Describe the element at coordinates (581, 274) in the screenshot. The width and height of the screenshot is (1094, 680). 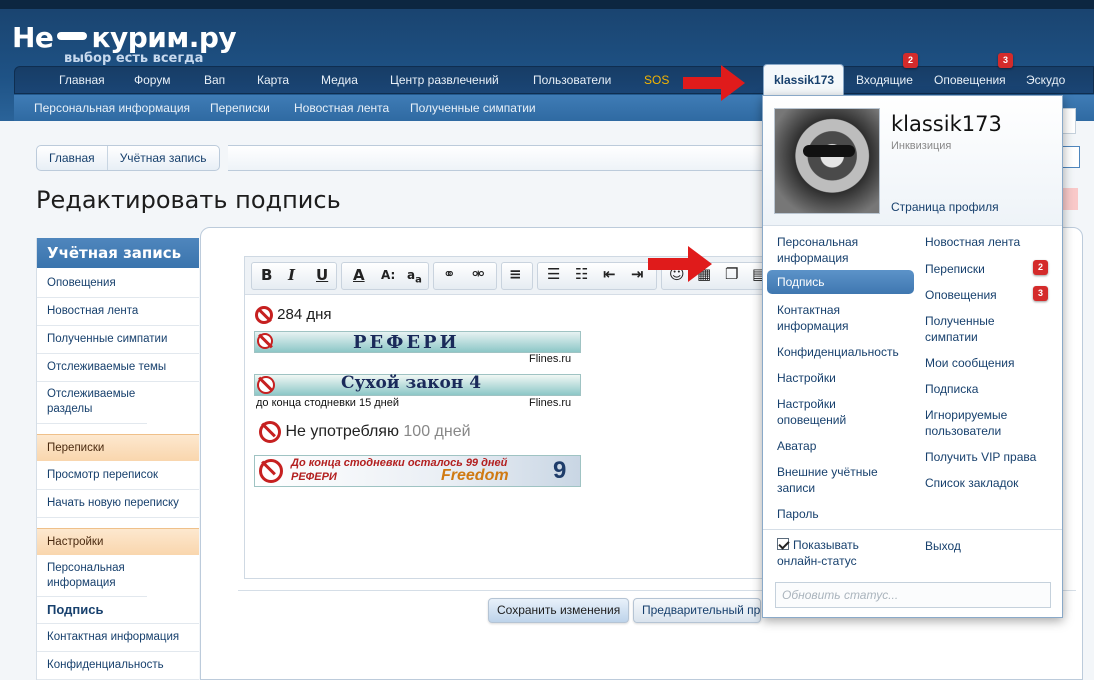
I see `numbered-list-icon: ☷` at that location.